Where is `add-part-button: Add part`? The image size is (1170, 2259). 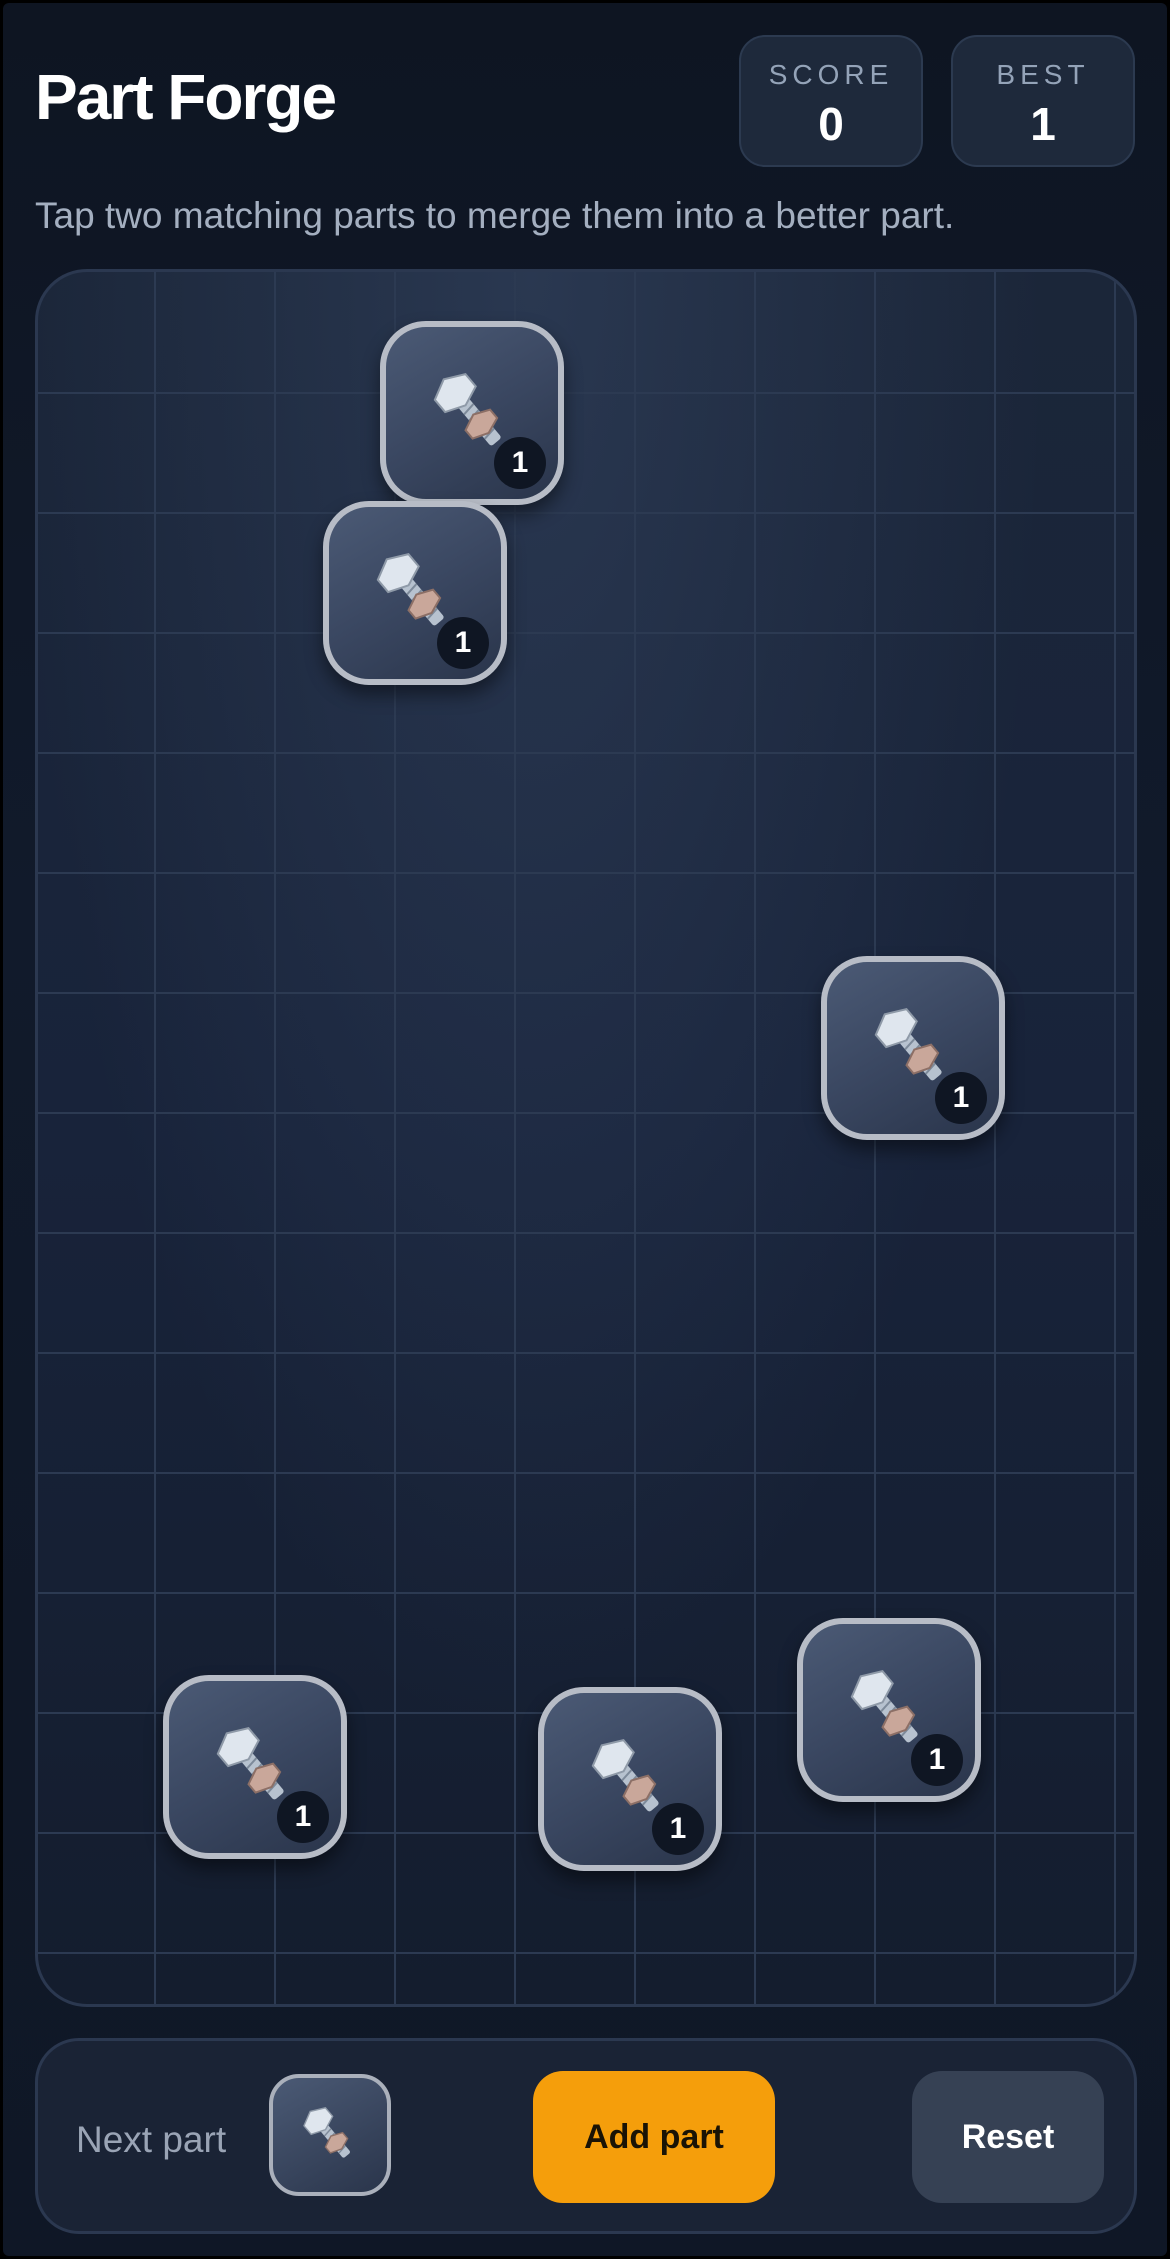 add-part-button: Add part is located at coordinates (654, 2137).